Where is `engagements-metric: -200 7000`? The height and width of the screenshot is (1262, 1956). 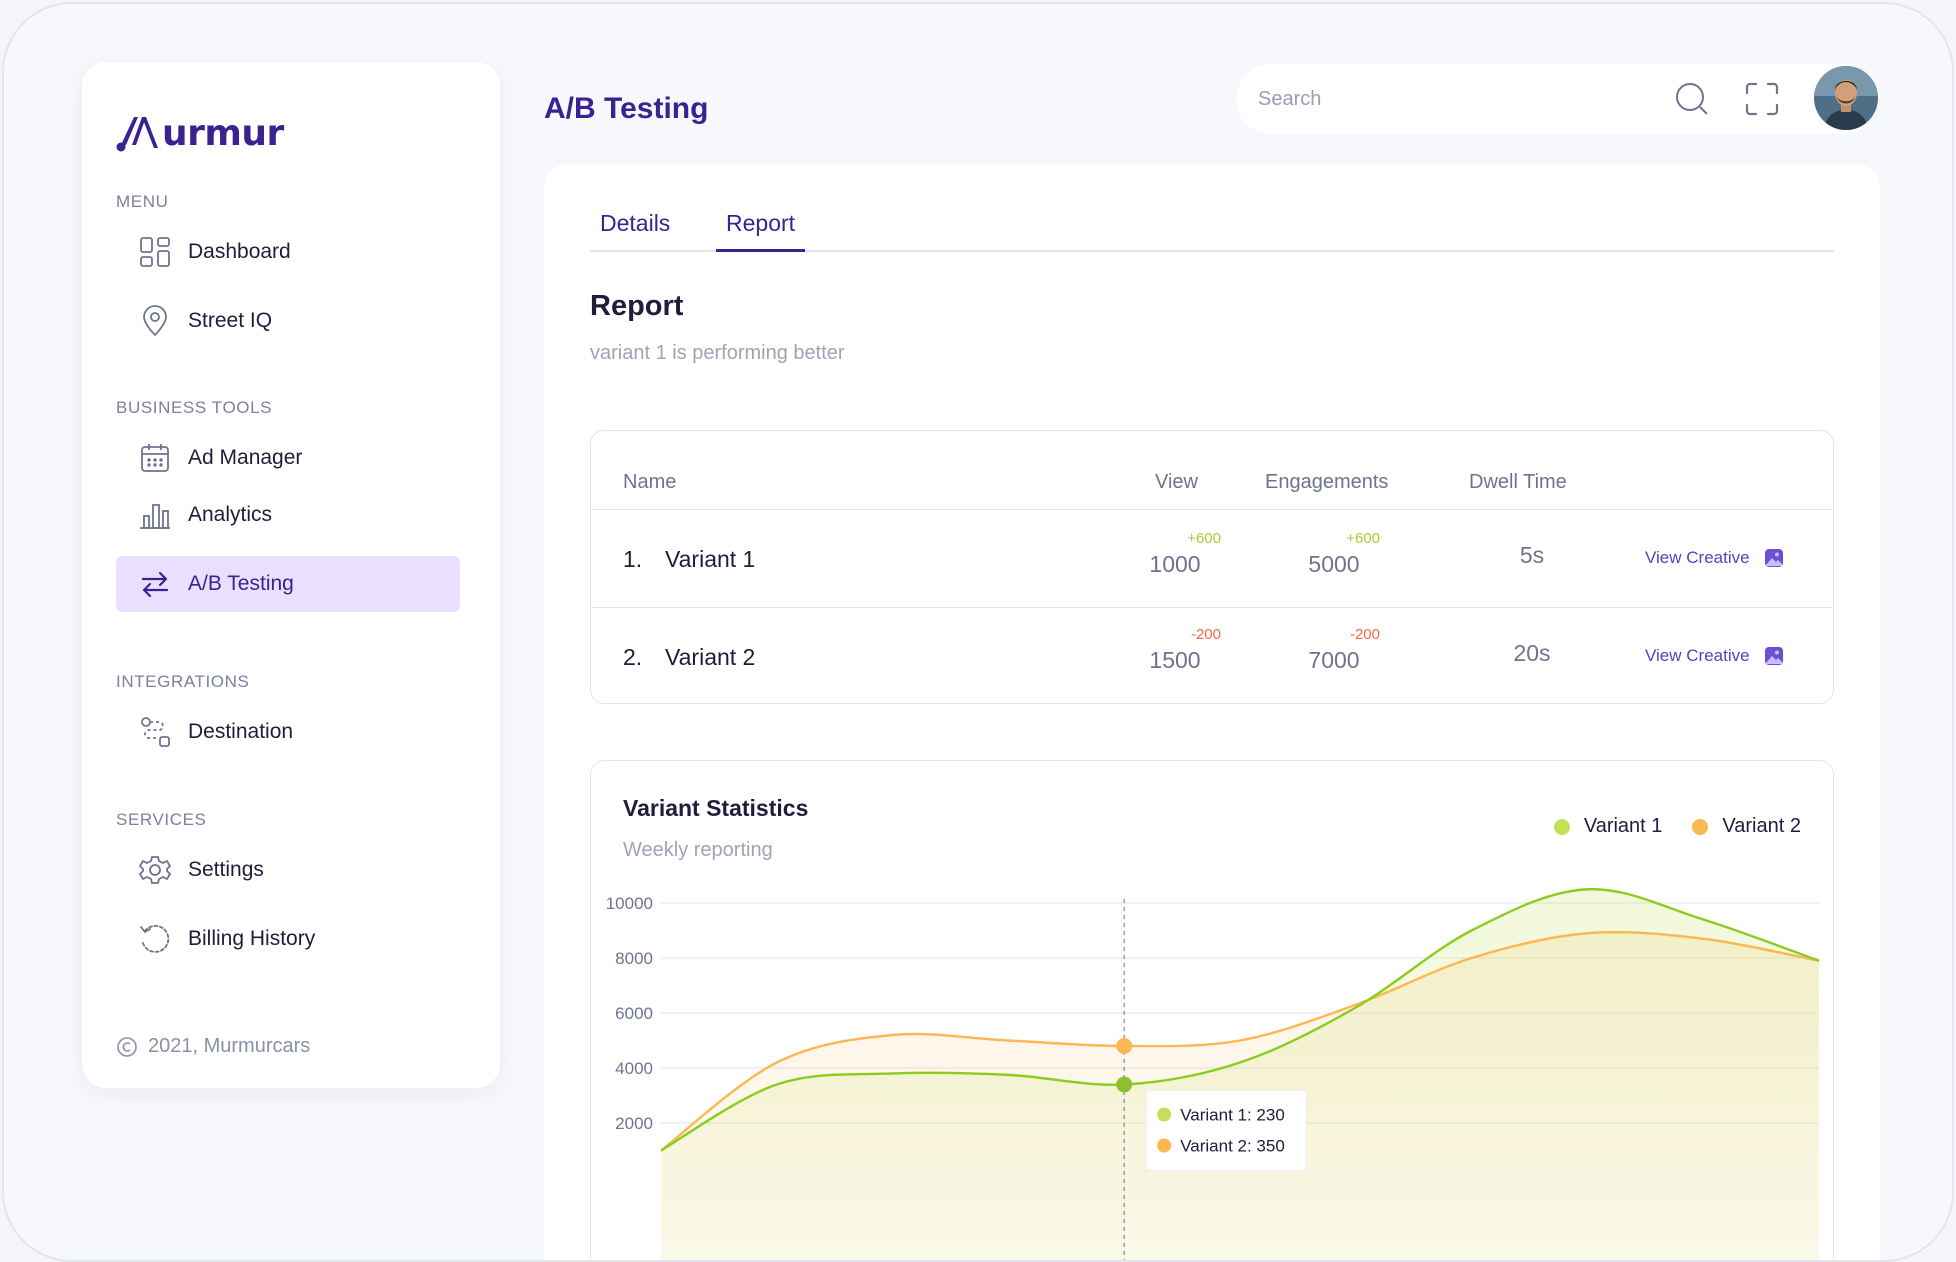
engagements-metric: -200 7000 is located at coordinates (1334, 650).